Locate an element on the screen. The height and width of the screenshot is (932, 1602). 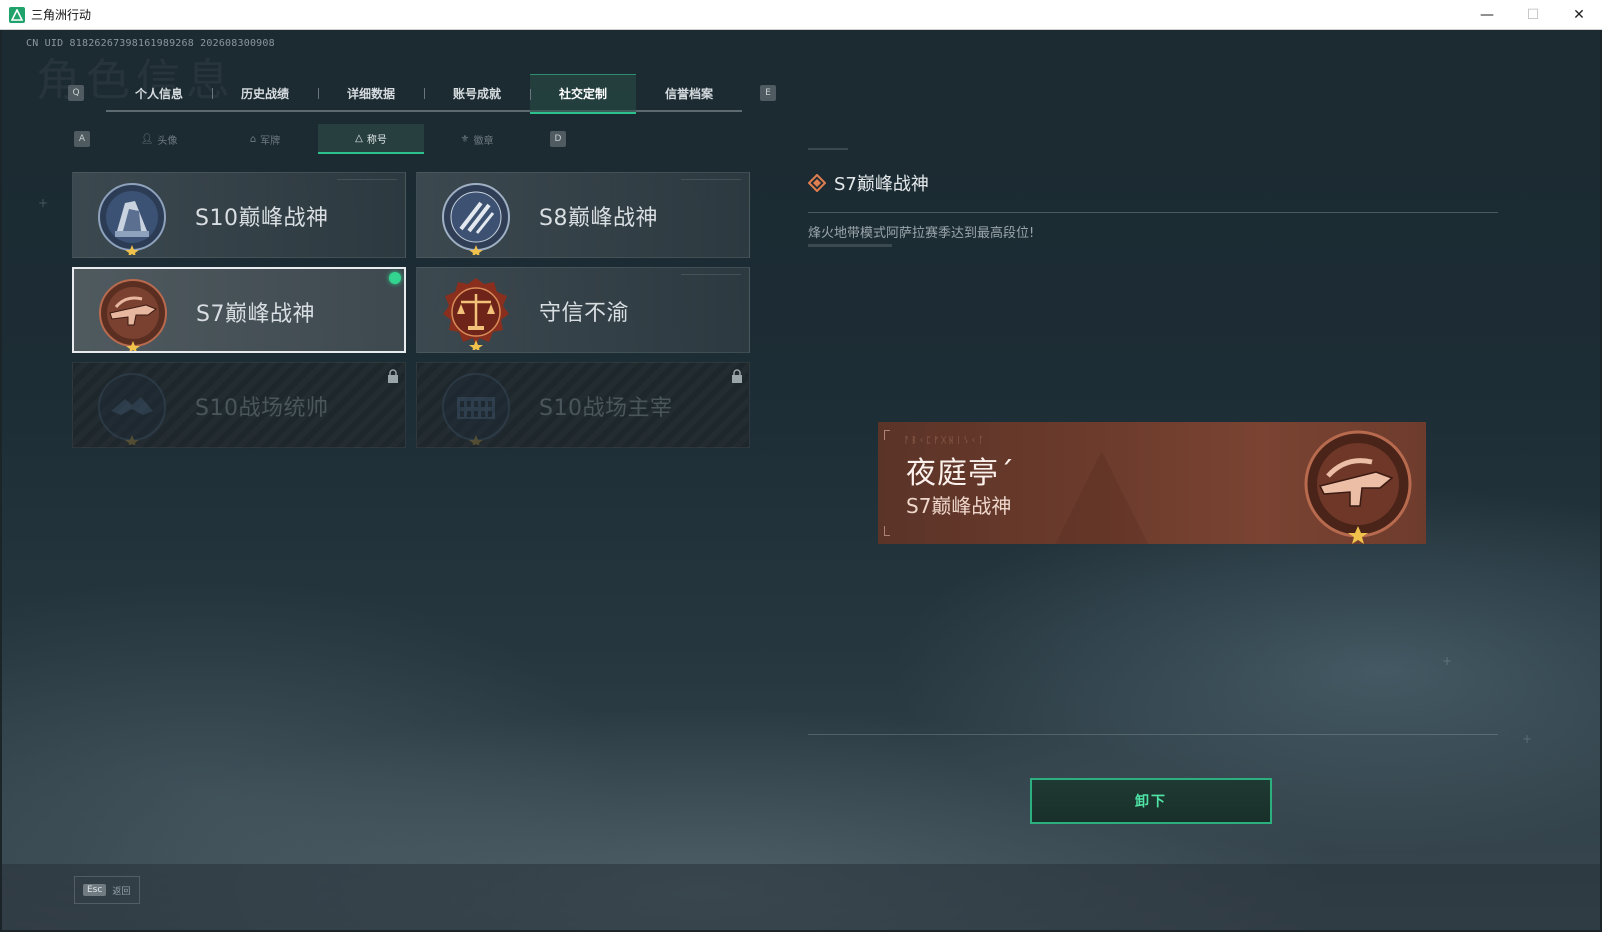
title-card: S8巅峰战神 is located at coordinates (583, 215).